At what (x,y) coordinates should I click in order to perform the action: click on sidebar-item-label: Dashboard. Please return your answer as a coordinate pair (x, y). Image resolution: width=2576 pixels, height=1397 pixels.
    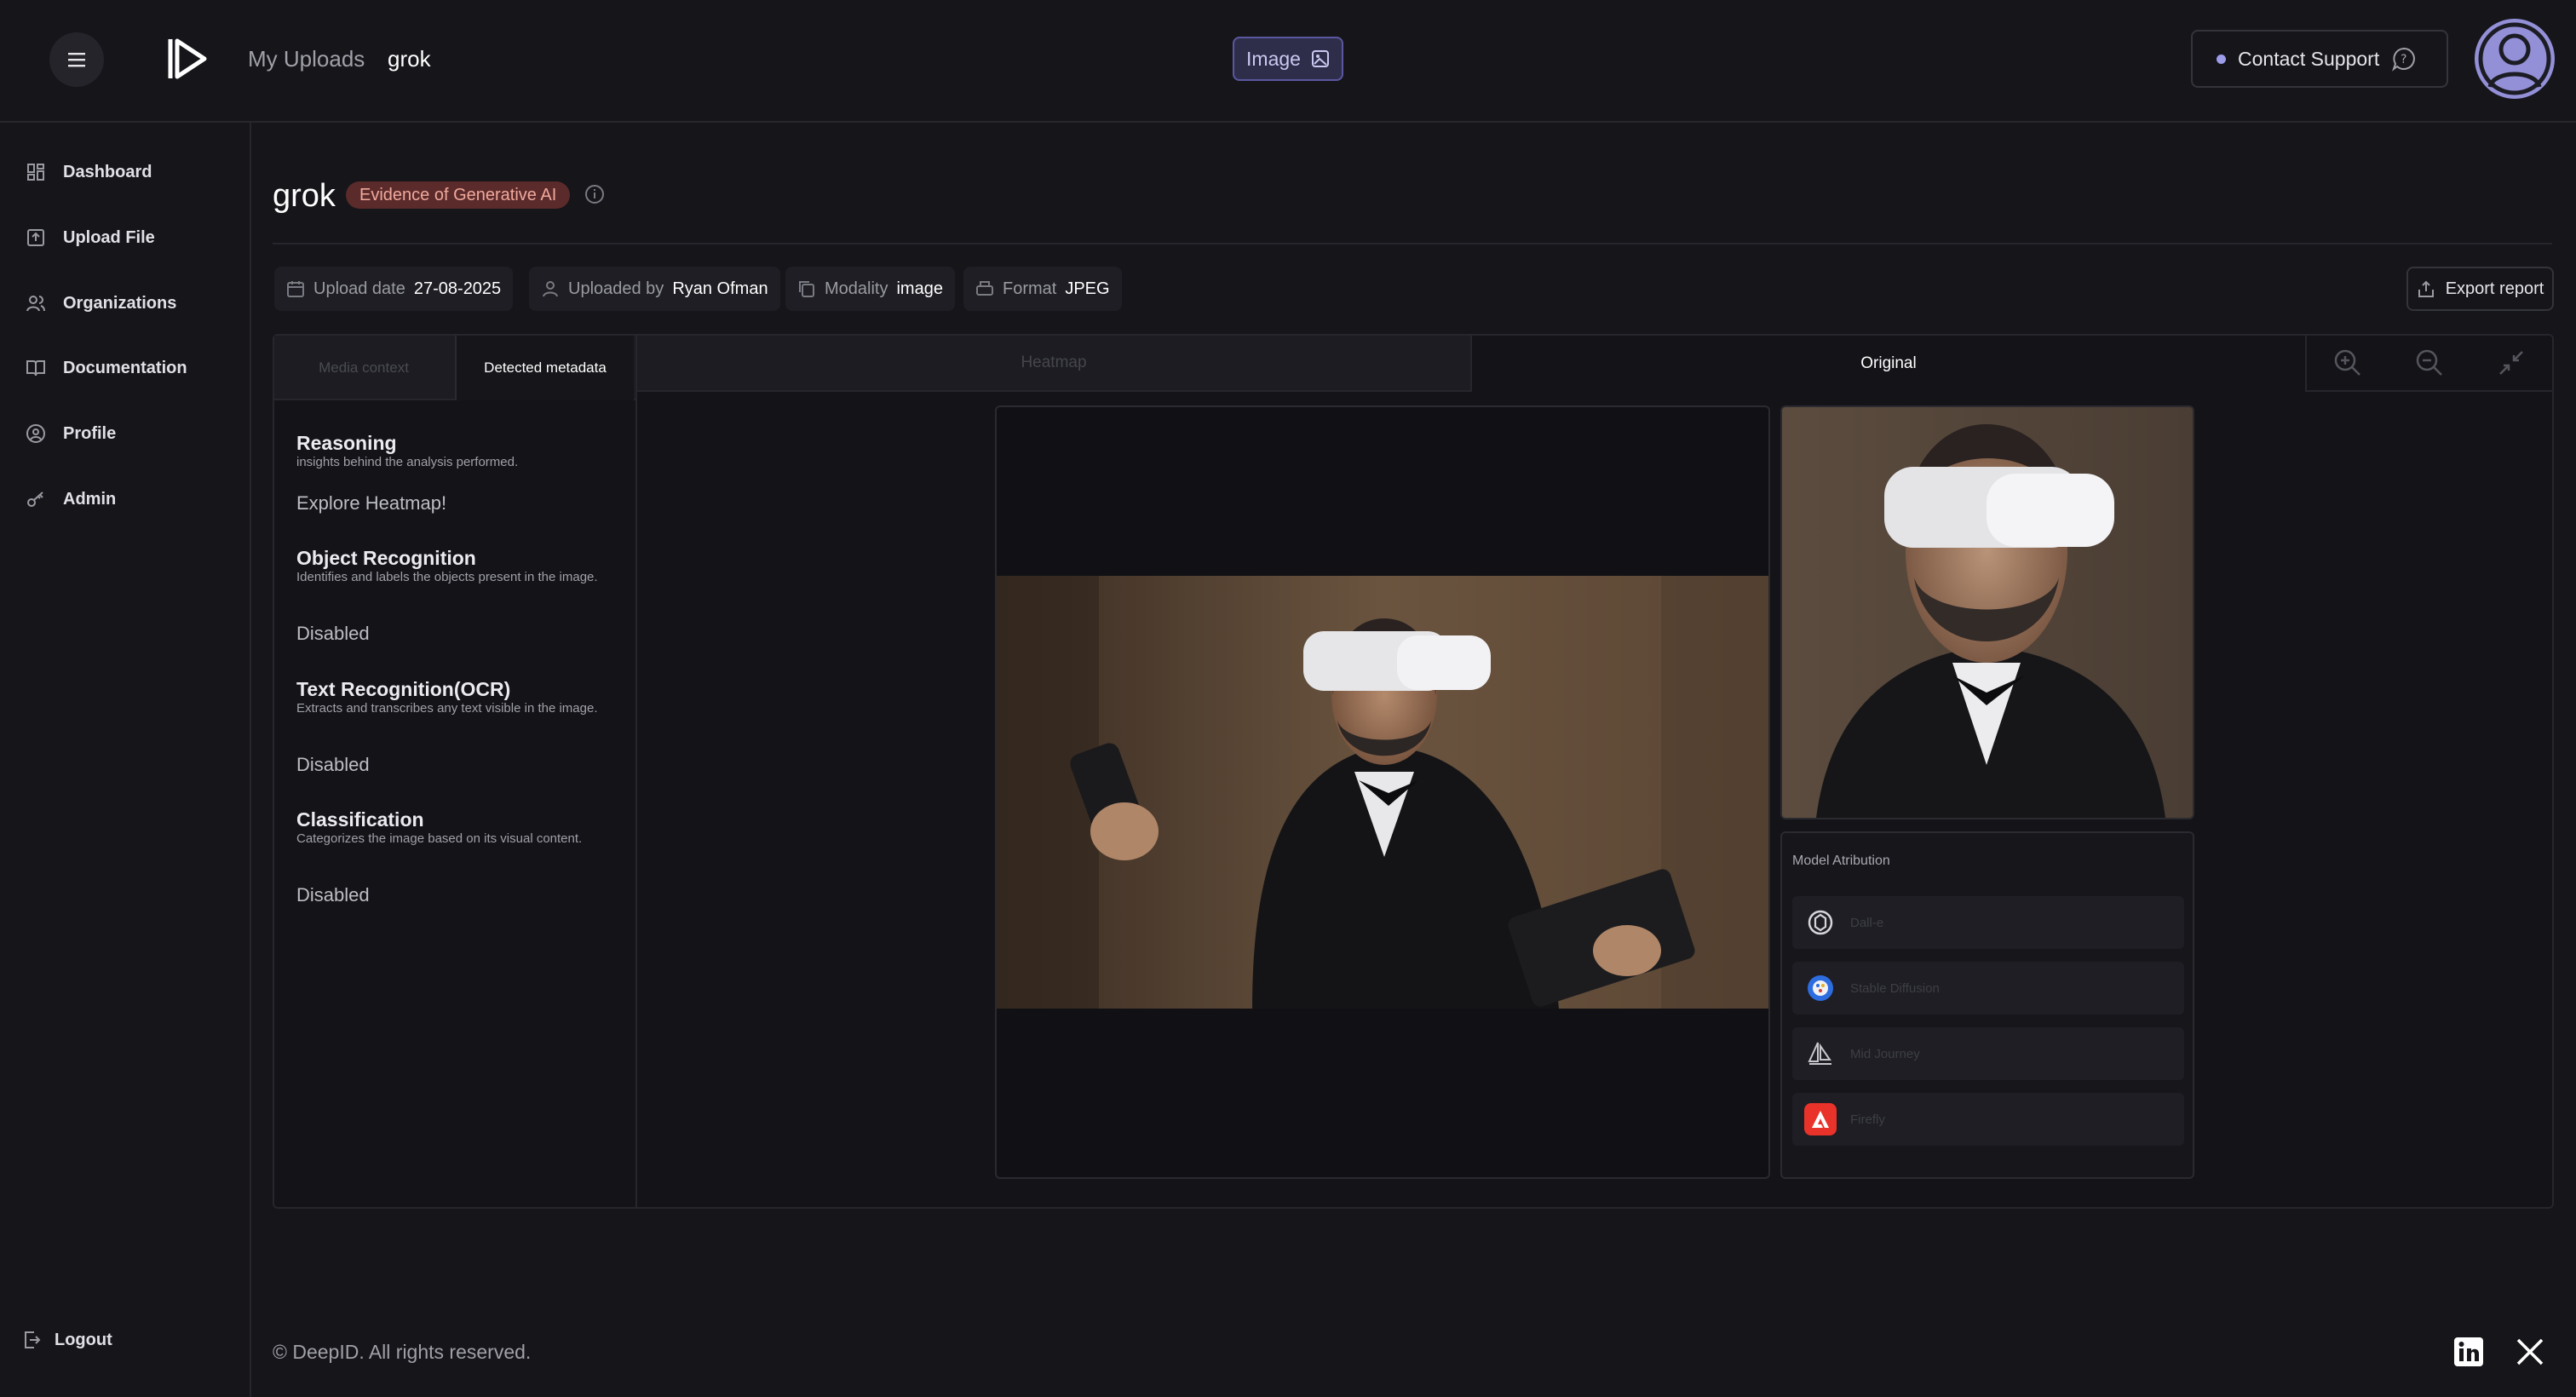
    Looking at the image, I should click on (108, 171).